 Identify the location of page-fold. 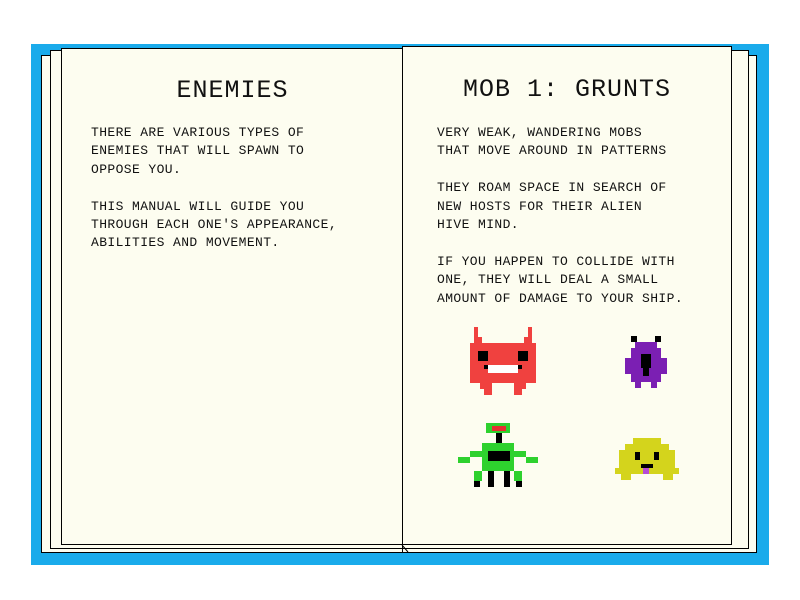
(405, 548).